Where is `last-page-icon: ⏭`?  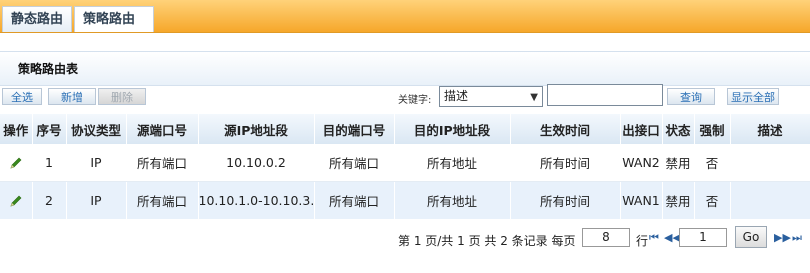 last-page-icon: ⏭ is located at coordinates (797, 238).